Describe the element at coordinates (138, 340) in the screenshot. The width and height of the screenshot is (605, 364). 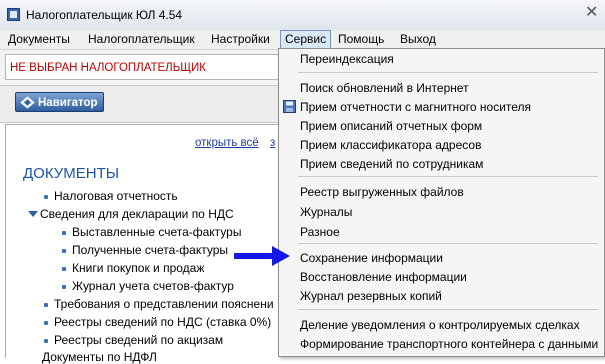
I see `tree-item-excise-registers: Реестры сведений по акцизам` at that location.